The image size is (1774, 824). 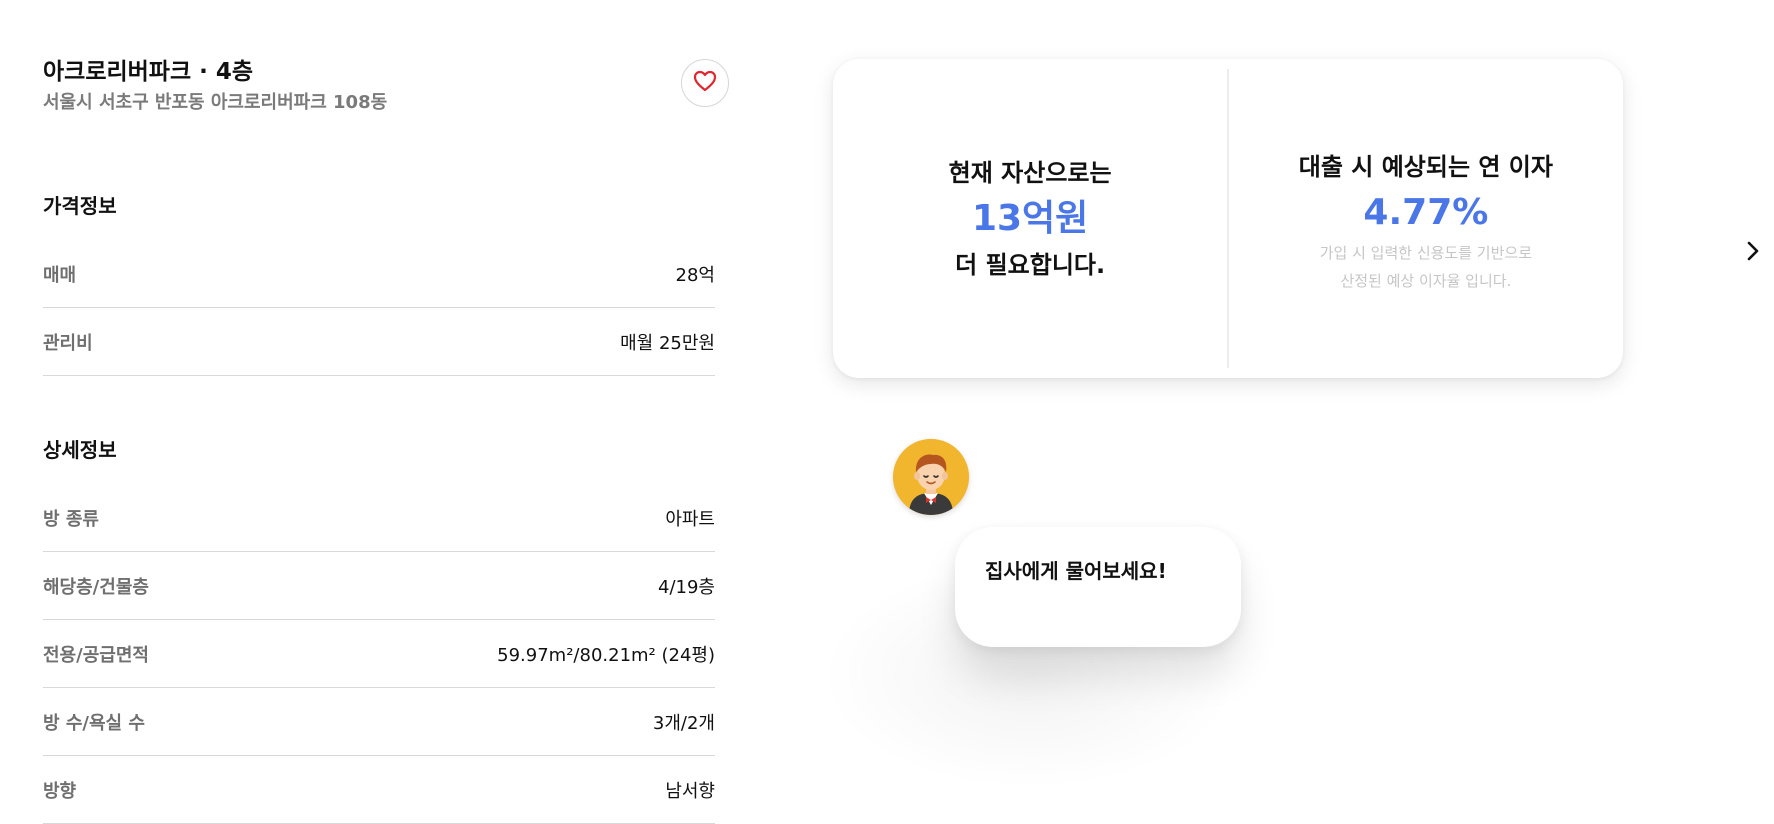 I want to click on price-section-title: 가격정보, so click(x=80, y=206).